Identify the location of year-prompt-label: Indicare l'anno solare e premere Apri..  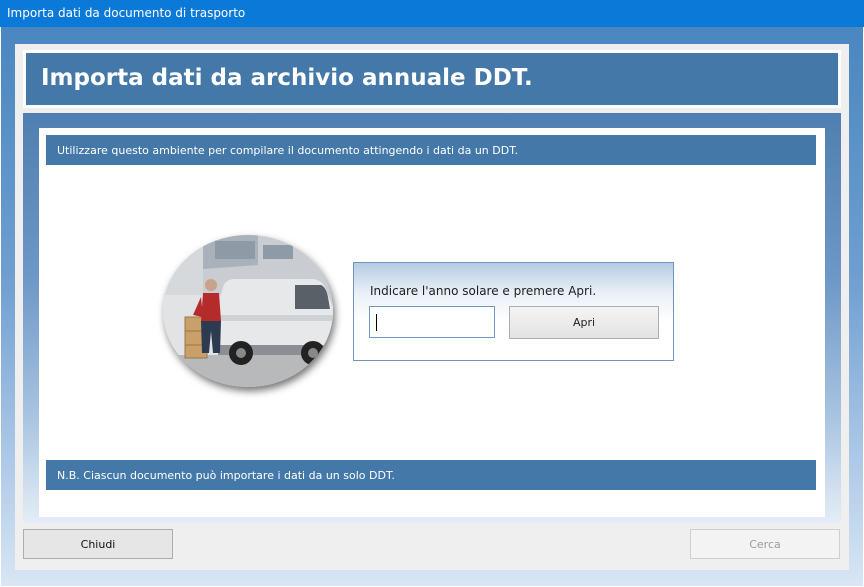
(483, 291).